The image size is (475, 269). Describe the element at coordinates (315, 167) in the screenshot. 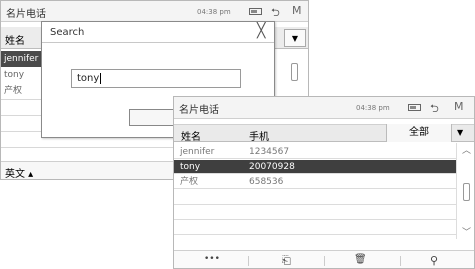

I see `list-item: tony 20070928` at that location.